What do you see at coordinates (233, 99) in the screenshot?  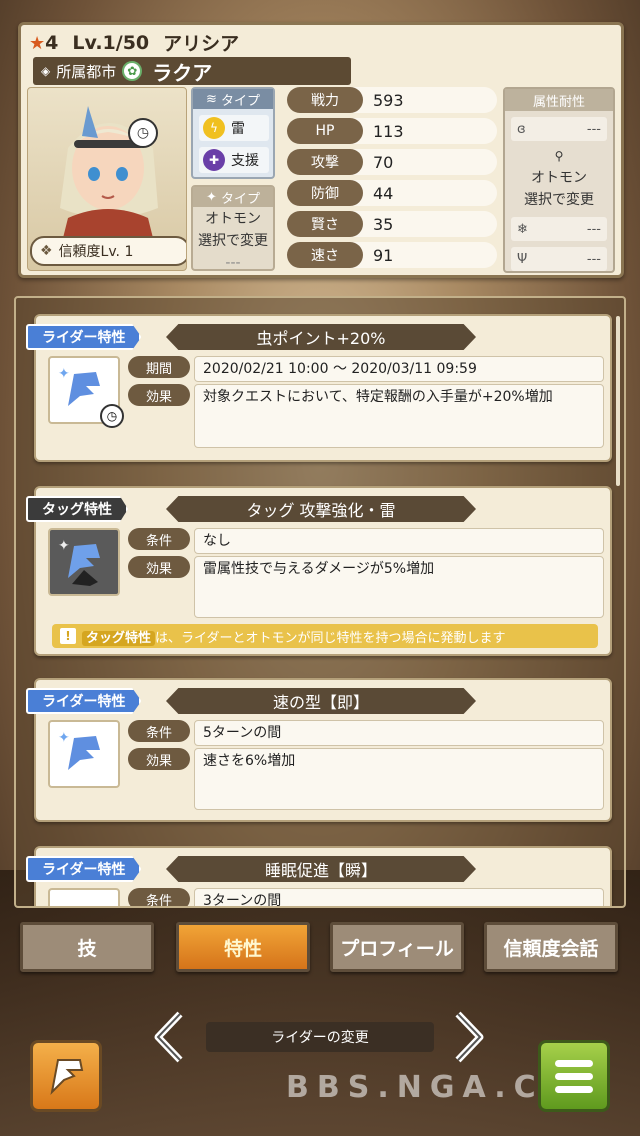 I see `type-header: ≋ タイプ` at bounding box center [233, 99].